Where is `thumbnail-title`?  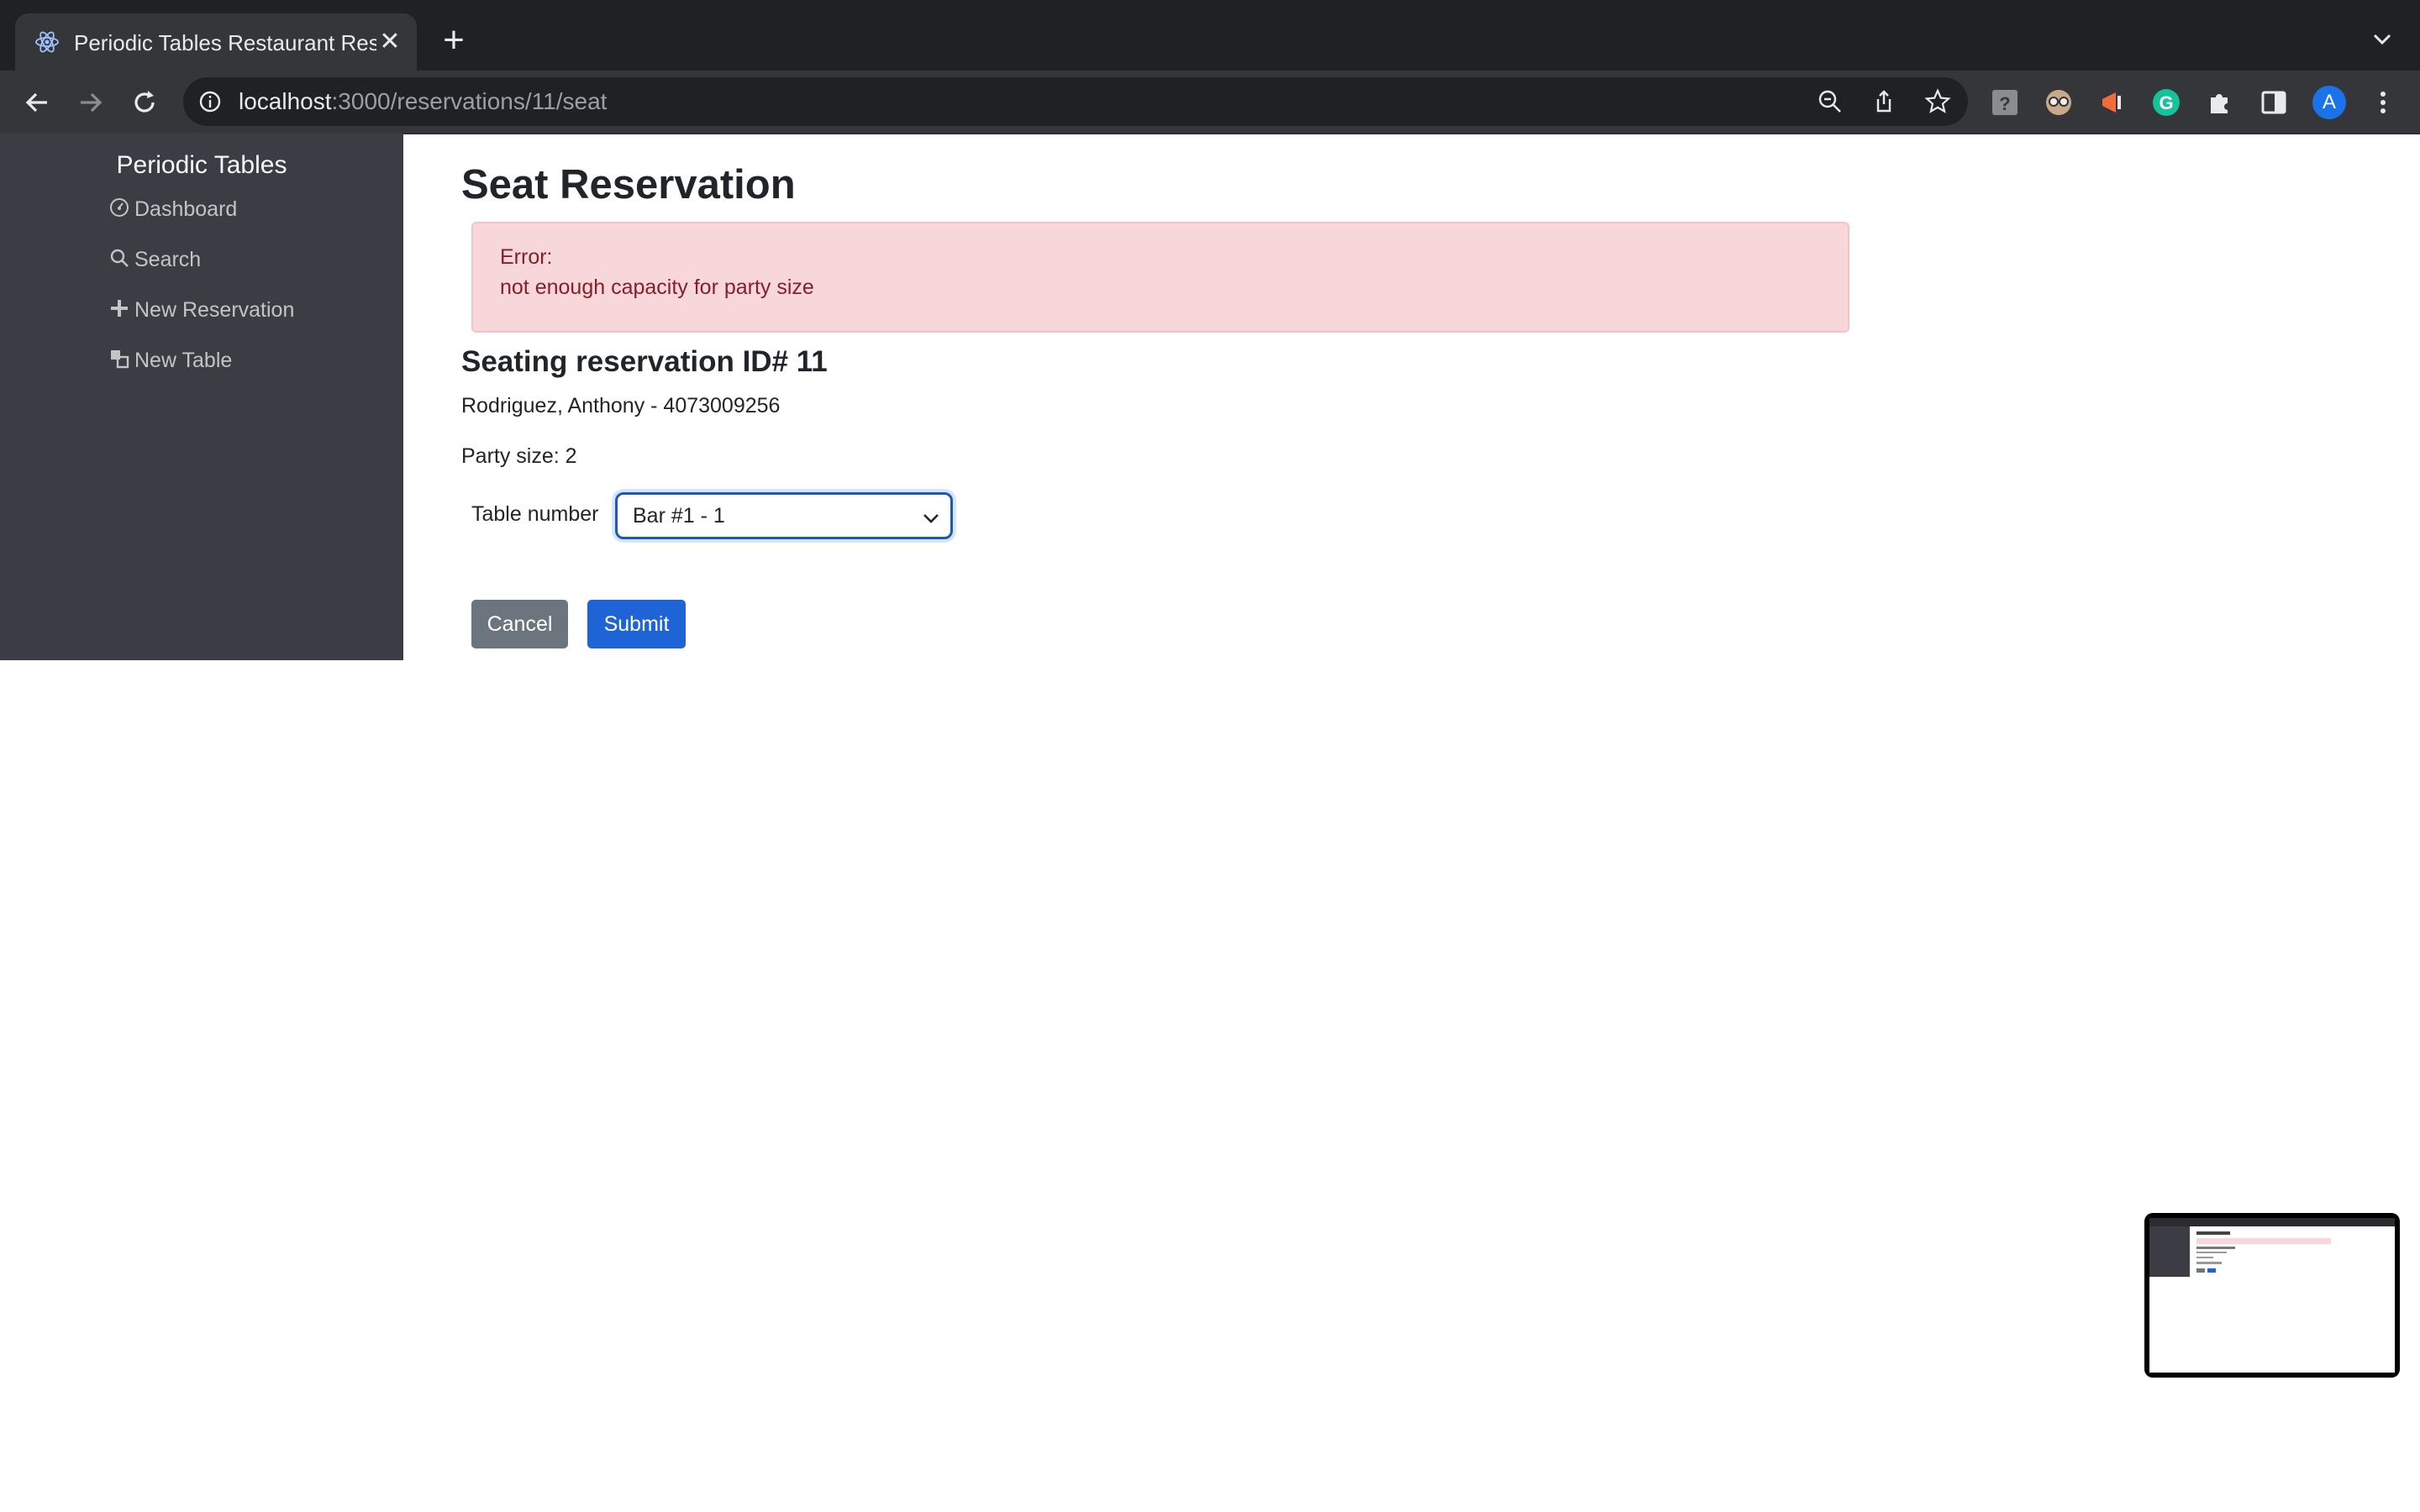 thumbnail-title is located at coordinates (2213, 1233).